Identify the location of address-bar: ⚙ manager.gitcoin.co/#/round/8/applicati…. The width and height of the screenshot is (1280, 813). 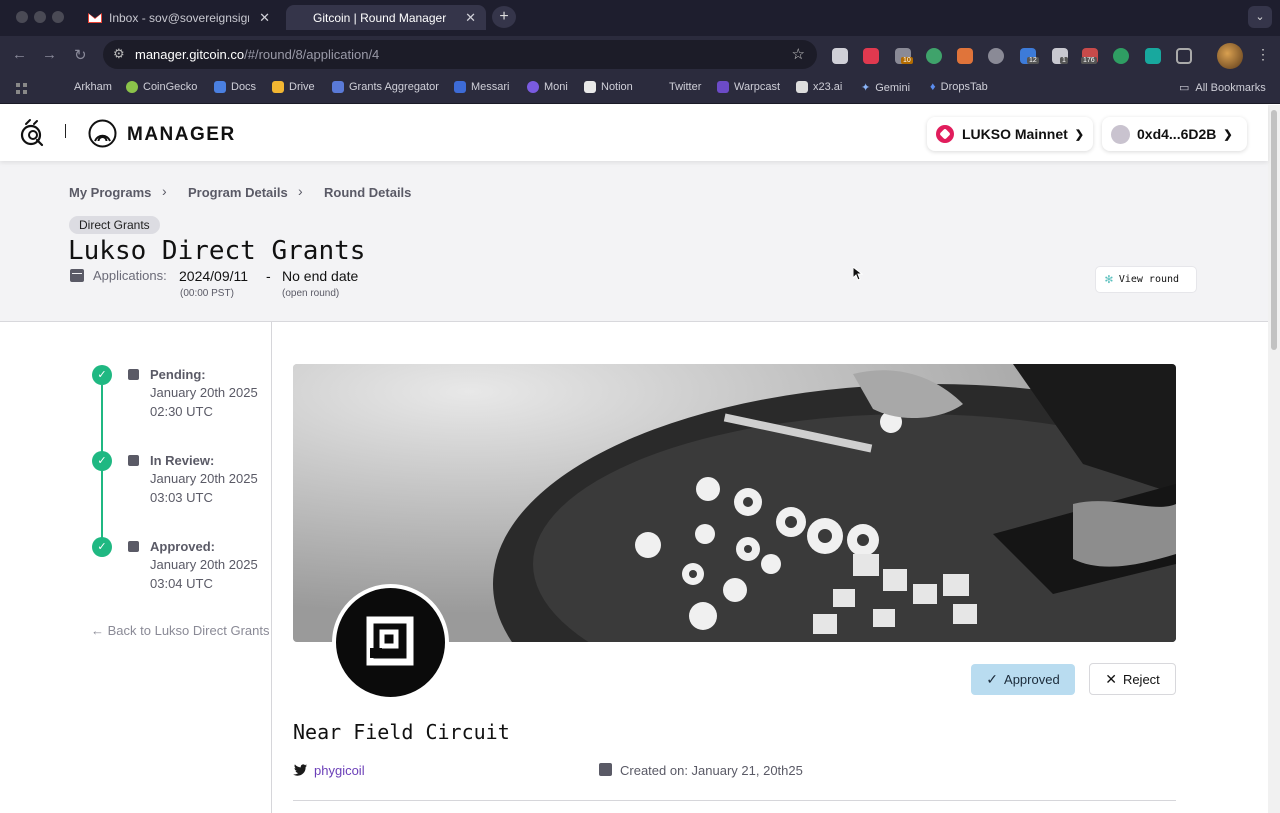
(460, 54).